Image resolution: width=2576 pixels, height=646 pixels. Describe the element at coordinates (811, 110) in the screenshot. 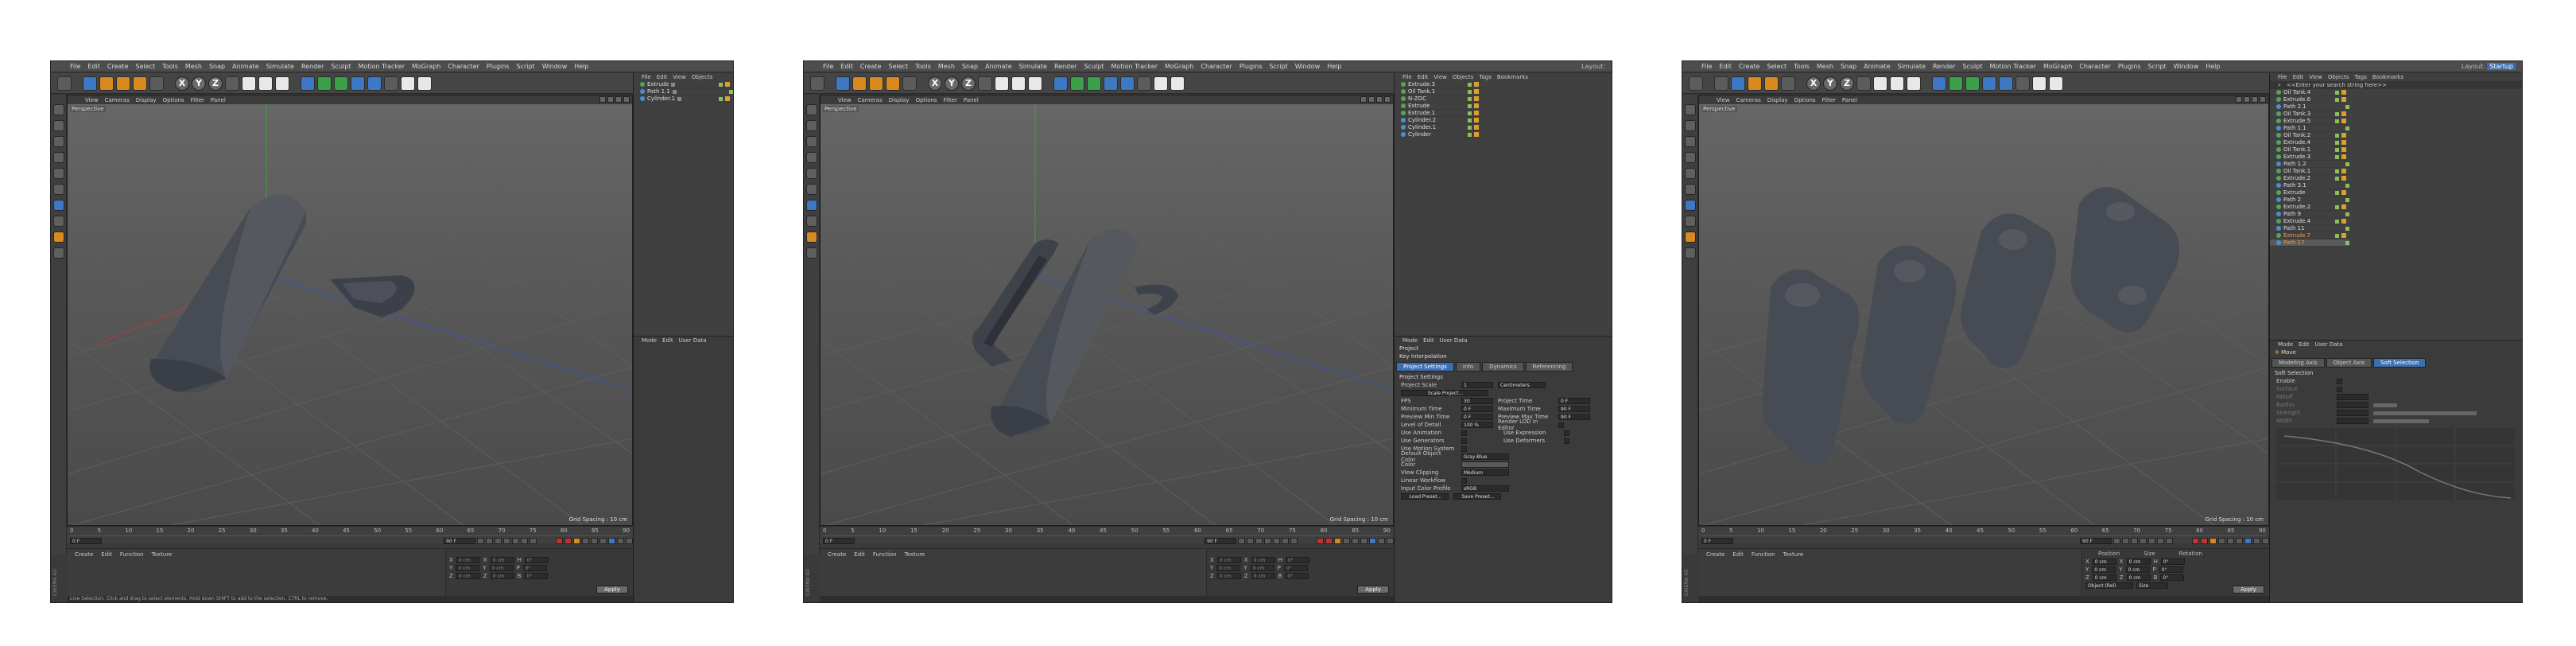

I see `make-editable-icon` at that location.